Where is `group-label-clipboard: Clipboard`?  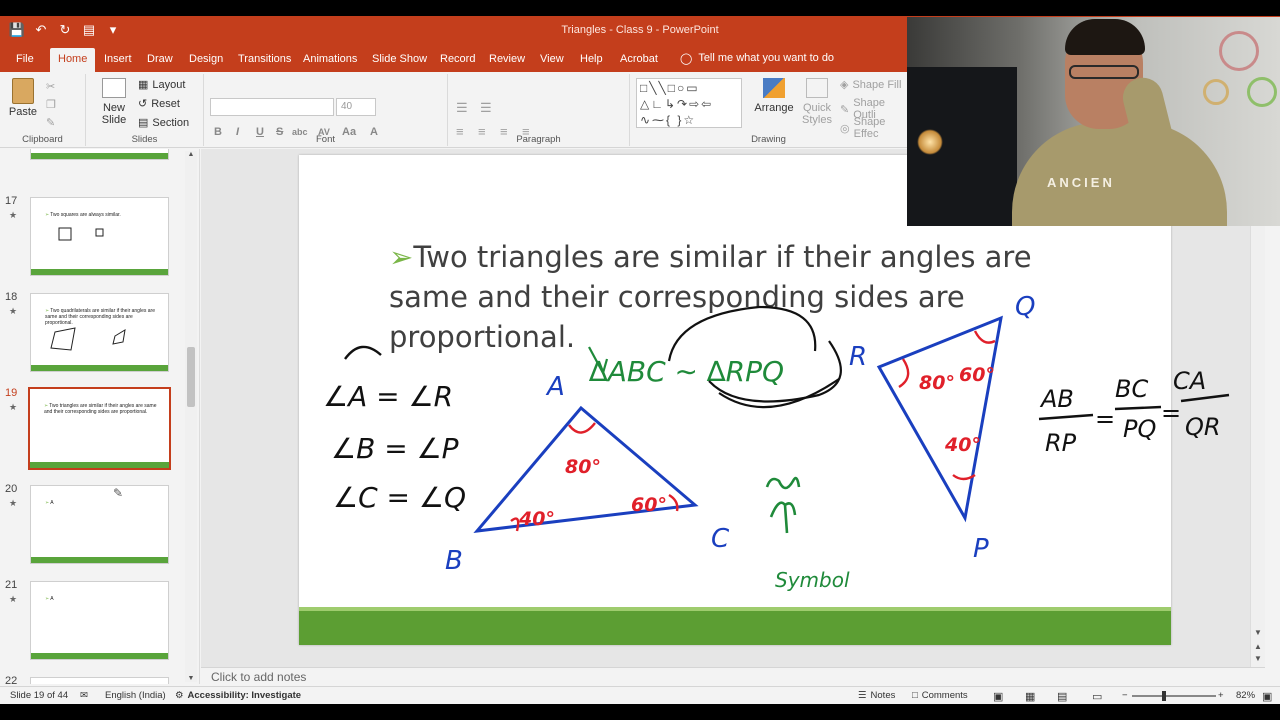
group-label-clipboard: Clipboard is located at coordinates (42, 139).